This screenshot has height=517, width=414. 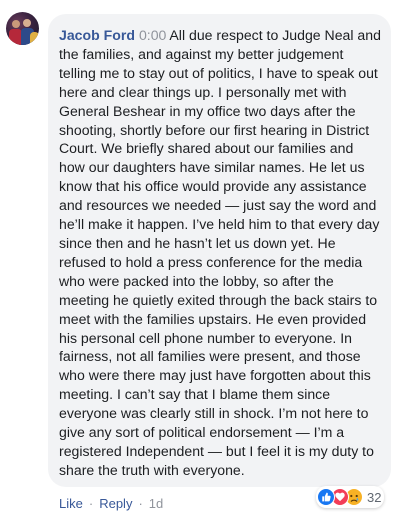 What do you see at coordinates (326, 497) in the screenshot?
I see `like-icon` at bounding box center [326, 497].